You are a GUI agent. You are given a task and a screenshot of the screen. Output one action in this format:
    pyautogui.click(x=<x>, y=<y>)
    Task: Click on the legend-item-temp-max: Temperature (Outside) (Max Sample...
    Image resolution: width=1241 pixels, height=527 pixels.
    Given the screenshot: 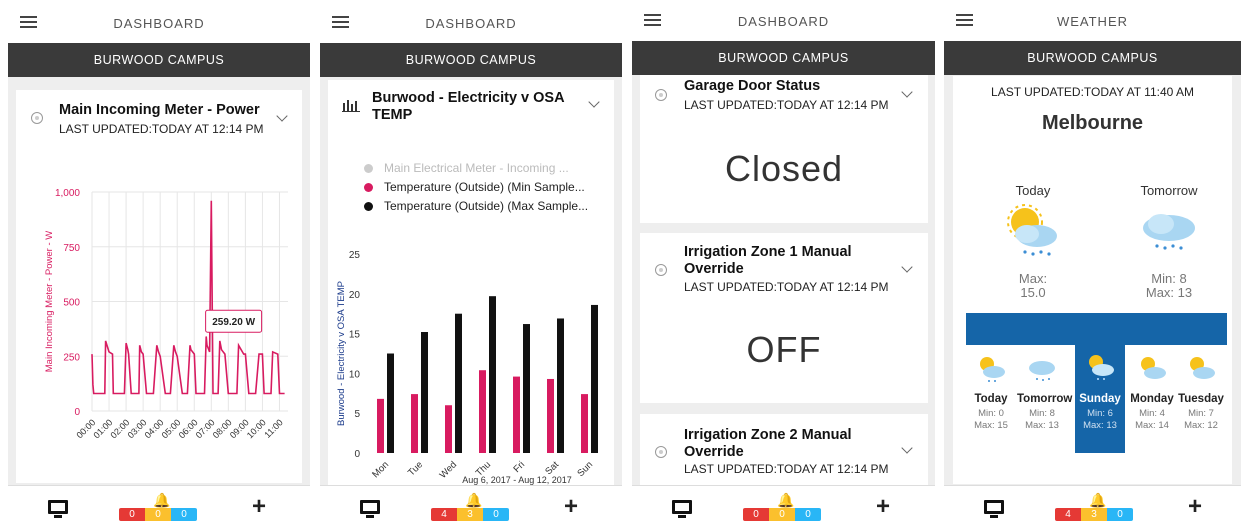 What is the action you would take?
    pyautogui.click(x=476, y=206)
    